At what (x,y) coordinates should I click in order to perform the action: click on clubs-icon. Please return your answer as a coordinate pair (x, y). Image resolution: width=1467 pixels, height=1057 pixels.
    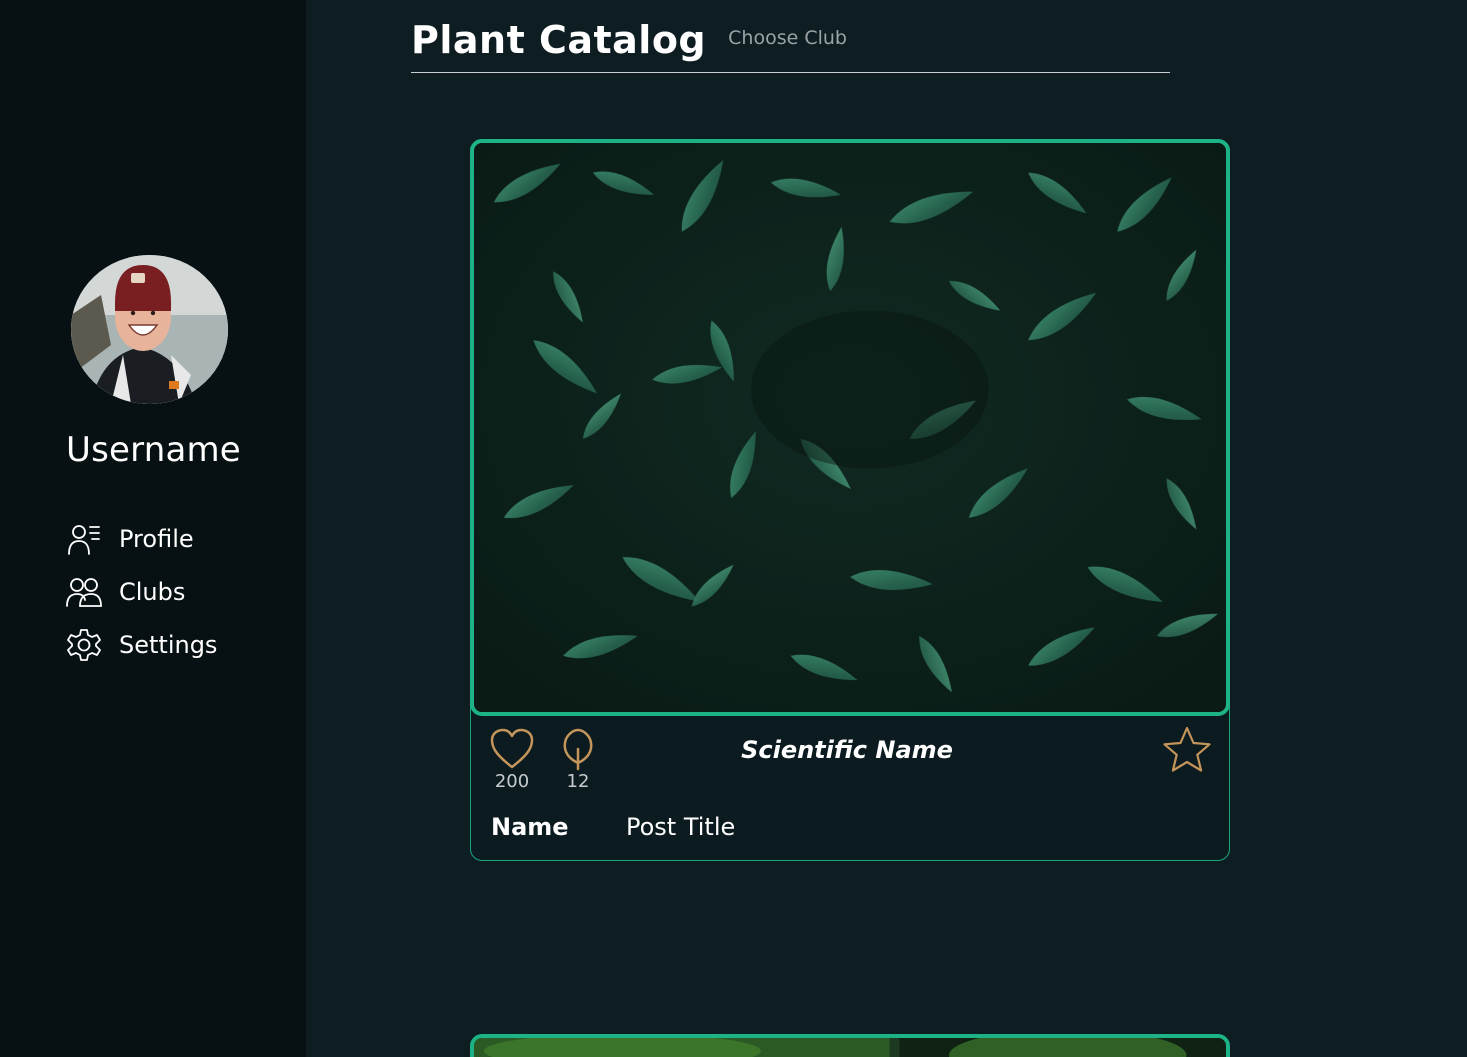
    Looking at the image, I should click on (84, 592).